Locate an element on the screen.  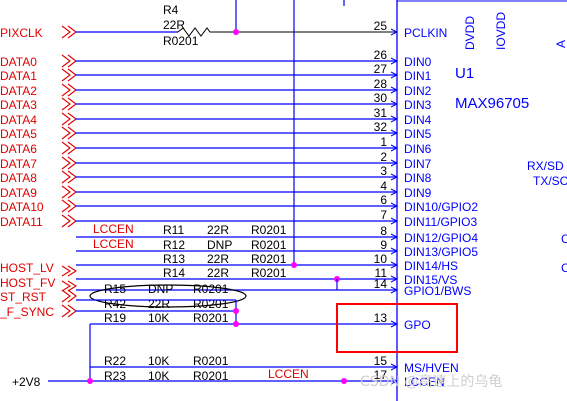
chip-designator: U1 is located at coordinates (464, 73).